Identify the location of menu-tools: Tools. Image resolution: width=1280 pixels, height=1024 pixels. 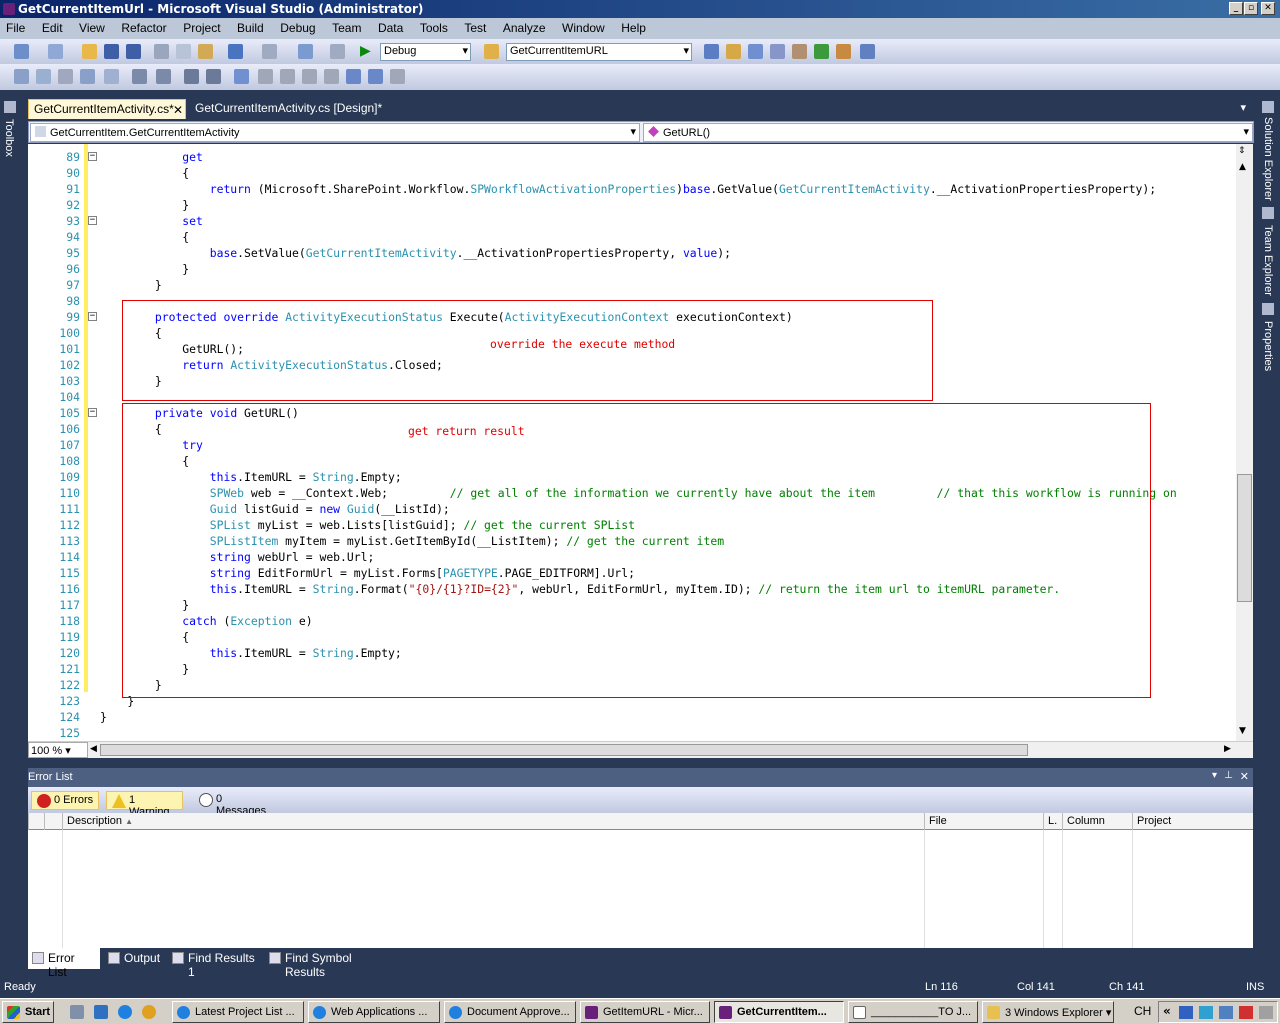
(434, 28).